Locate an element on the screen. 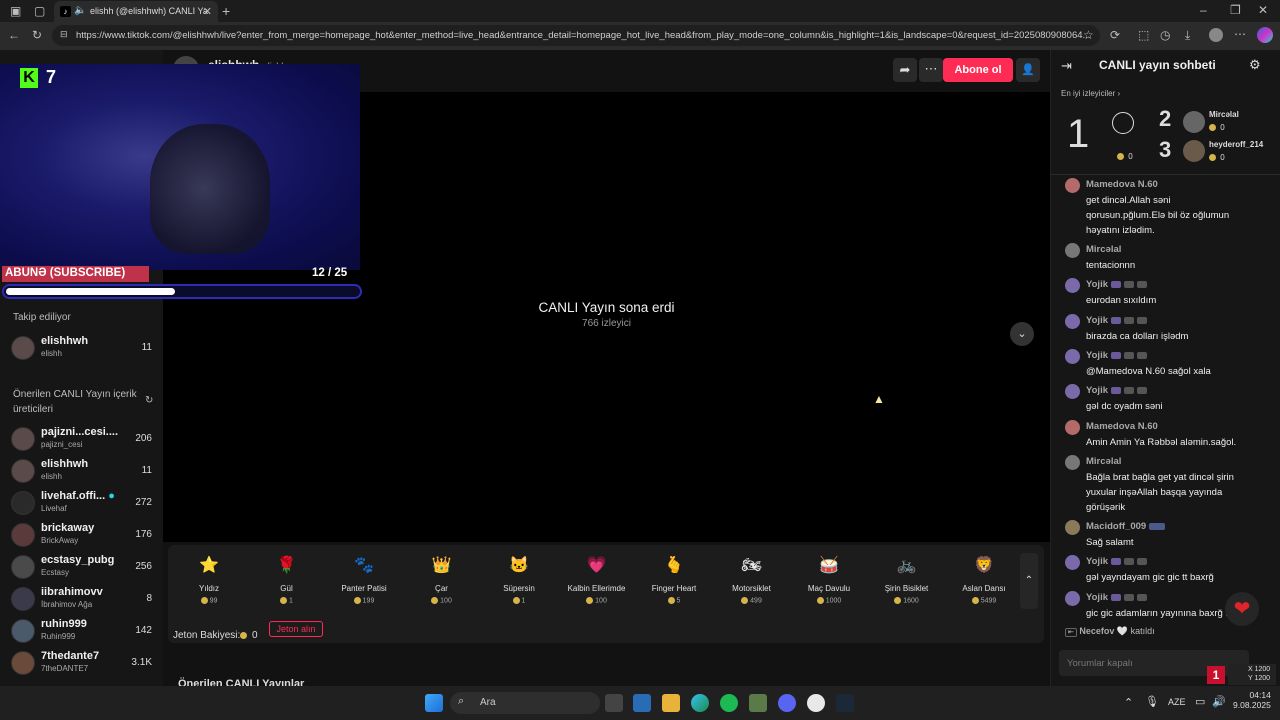  reload-icon: ↻ is located at coordinates (37, 35).